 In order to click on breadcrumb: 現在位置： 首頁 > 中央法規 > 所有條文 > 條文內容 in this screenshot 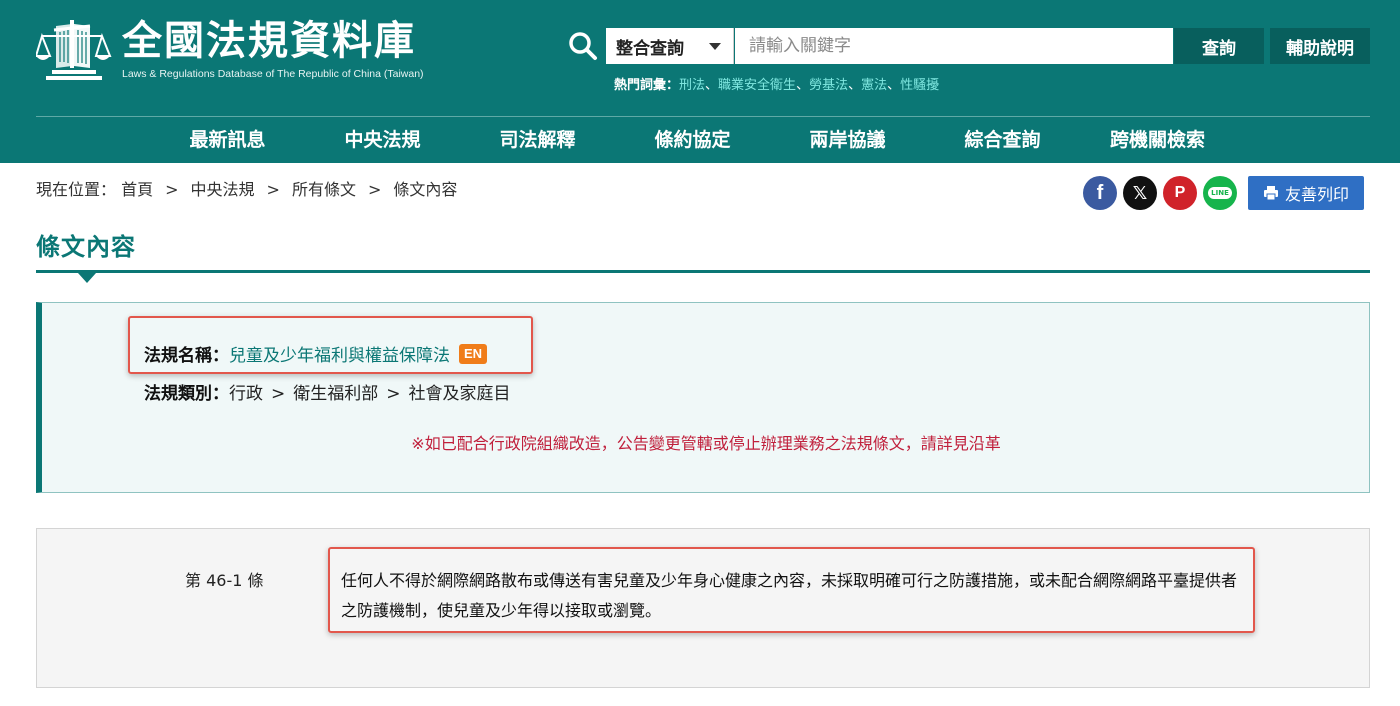, I will do `click(246, 188)`.